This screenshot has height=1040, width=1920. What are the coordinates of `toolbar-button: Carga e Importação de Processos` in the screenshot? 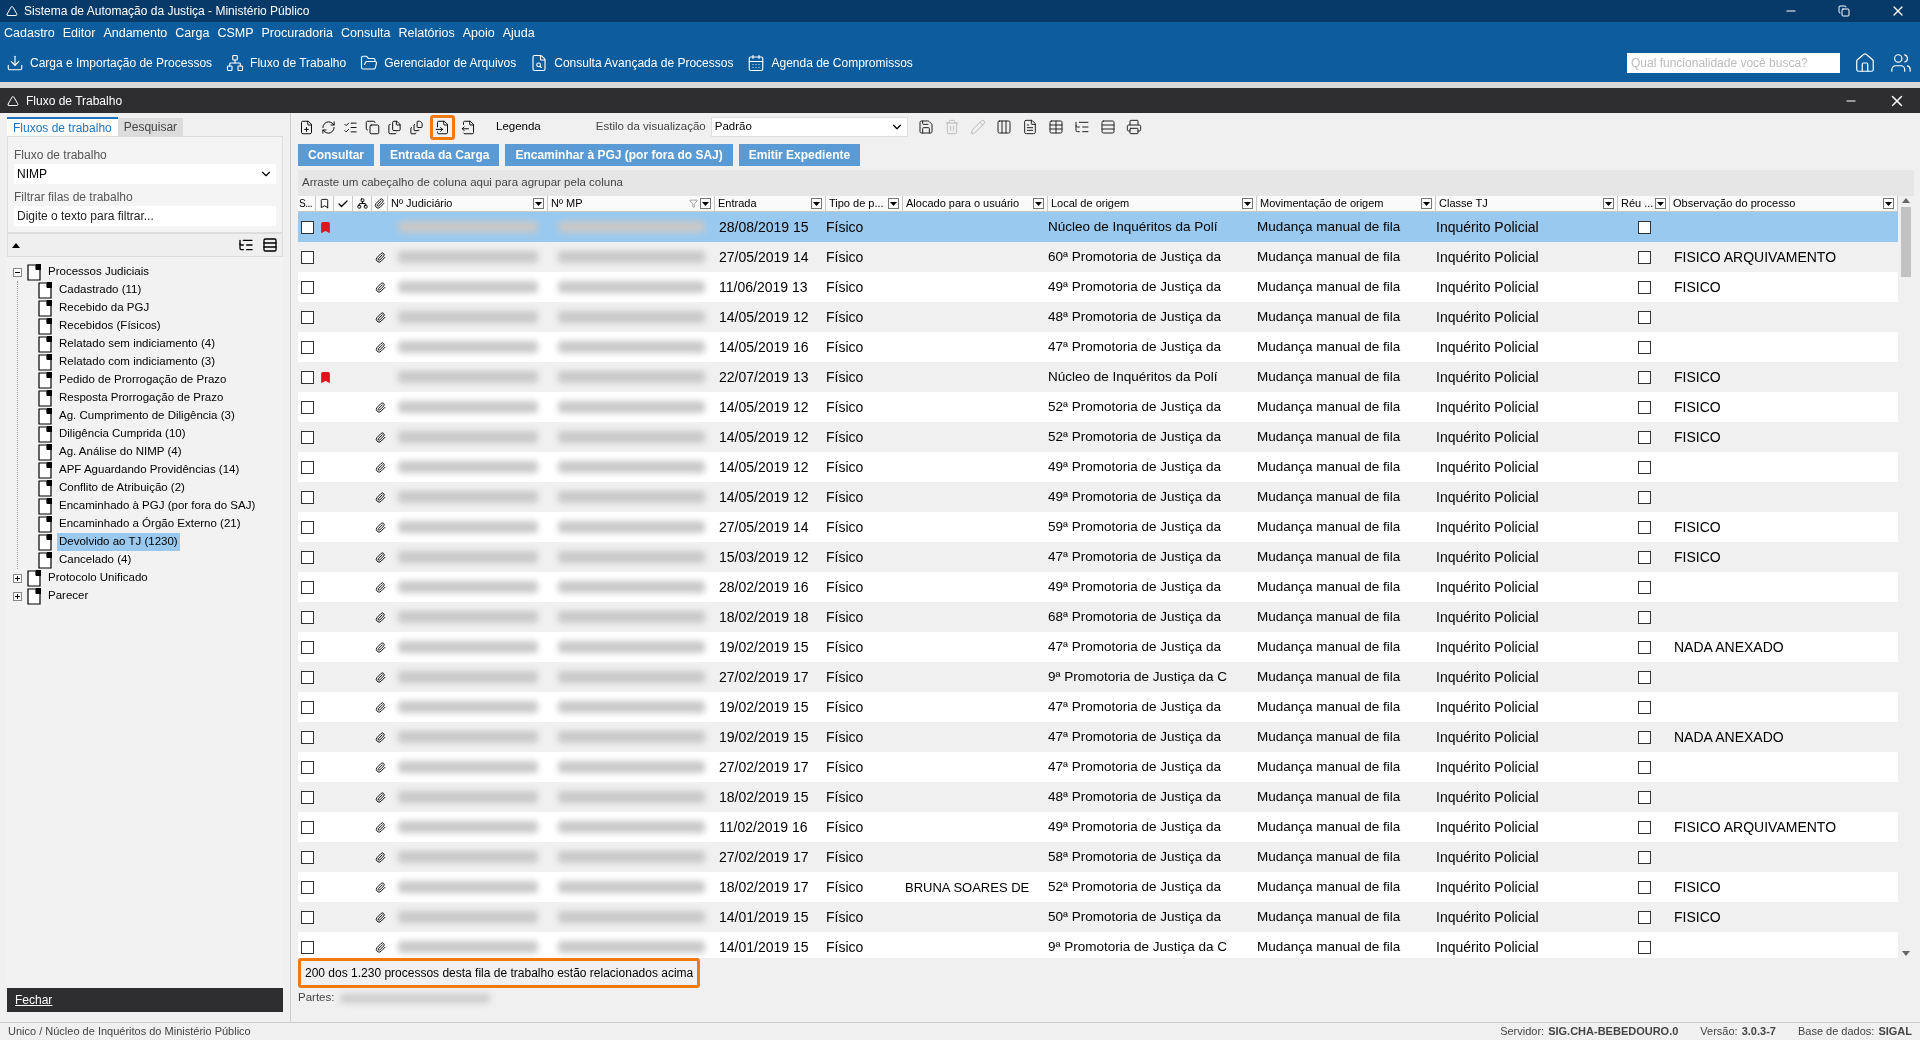 It's located at (109, 63).